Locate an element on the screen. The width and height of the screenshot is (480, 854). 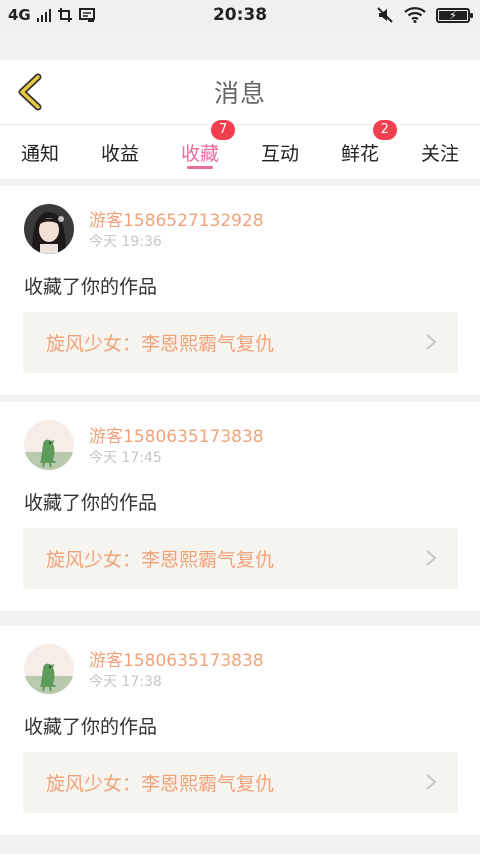
tab-flowers: 鲜花 2 is located at coordinates (360, 149).